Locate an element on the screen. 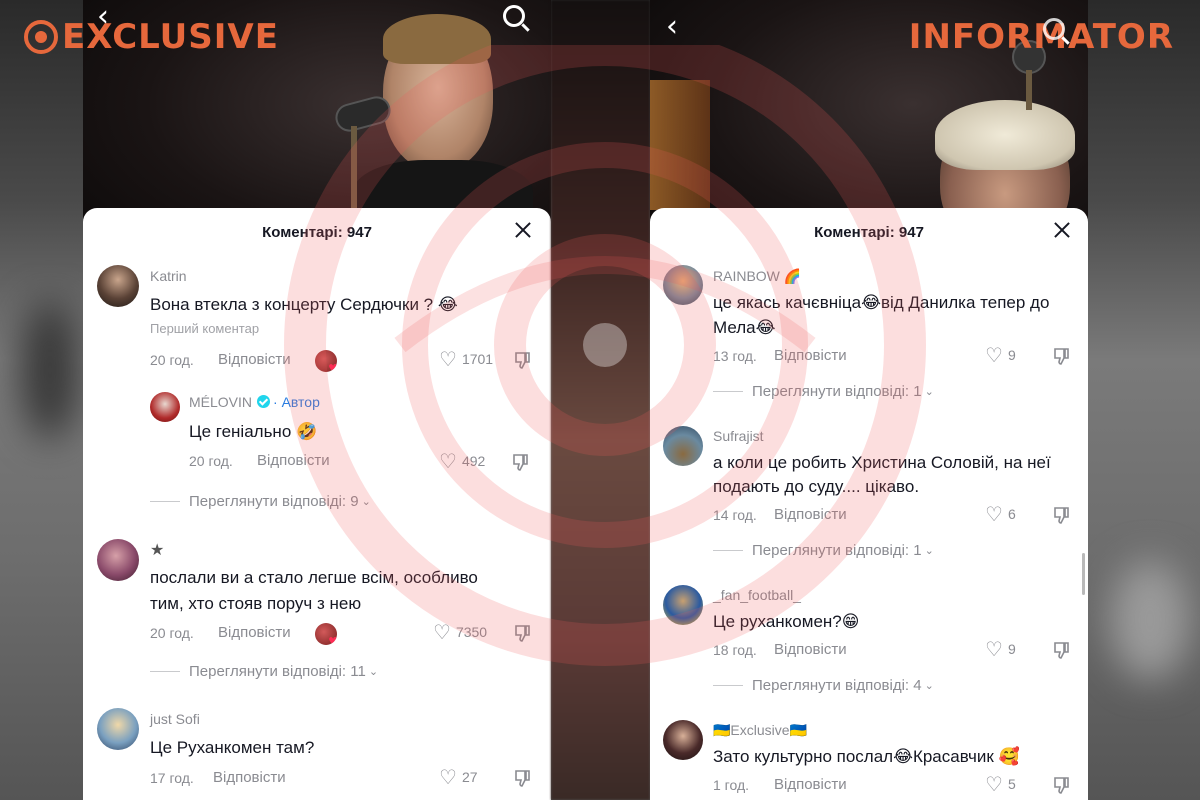  like-button: ♡ 5 is located at coordinates (1000, 784).